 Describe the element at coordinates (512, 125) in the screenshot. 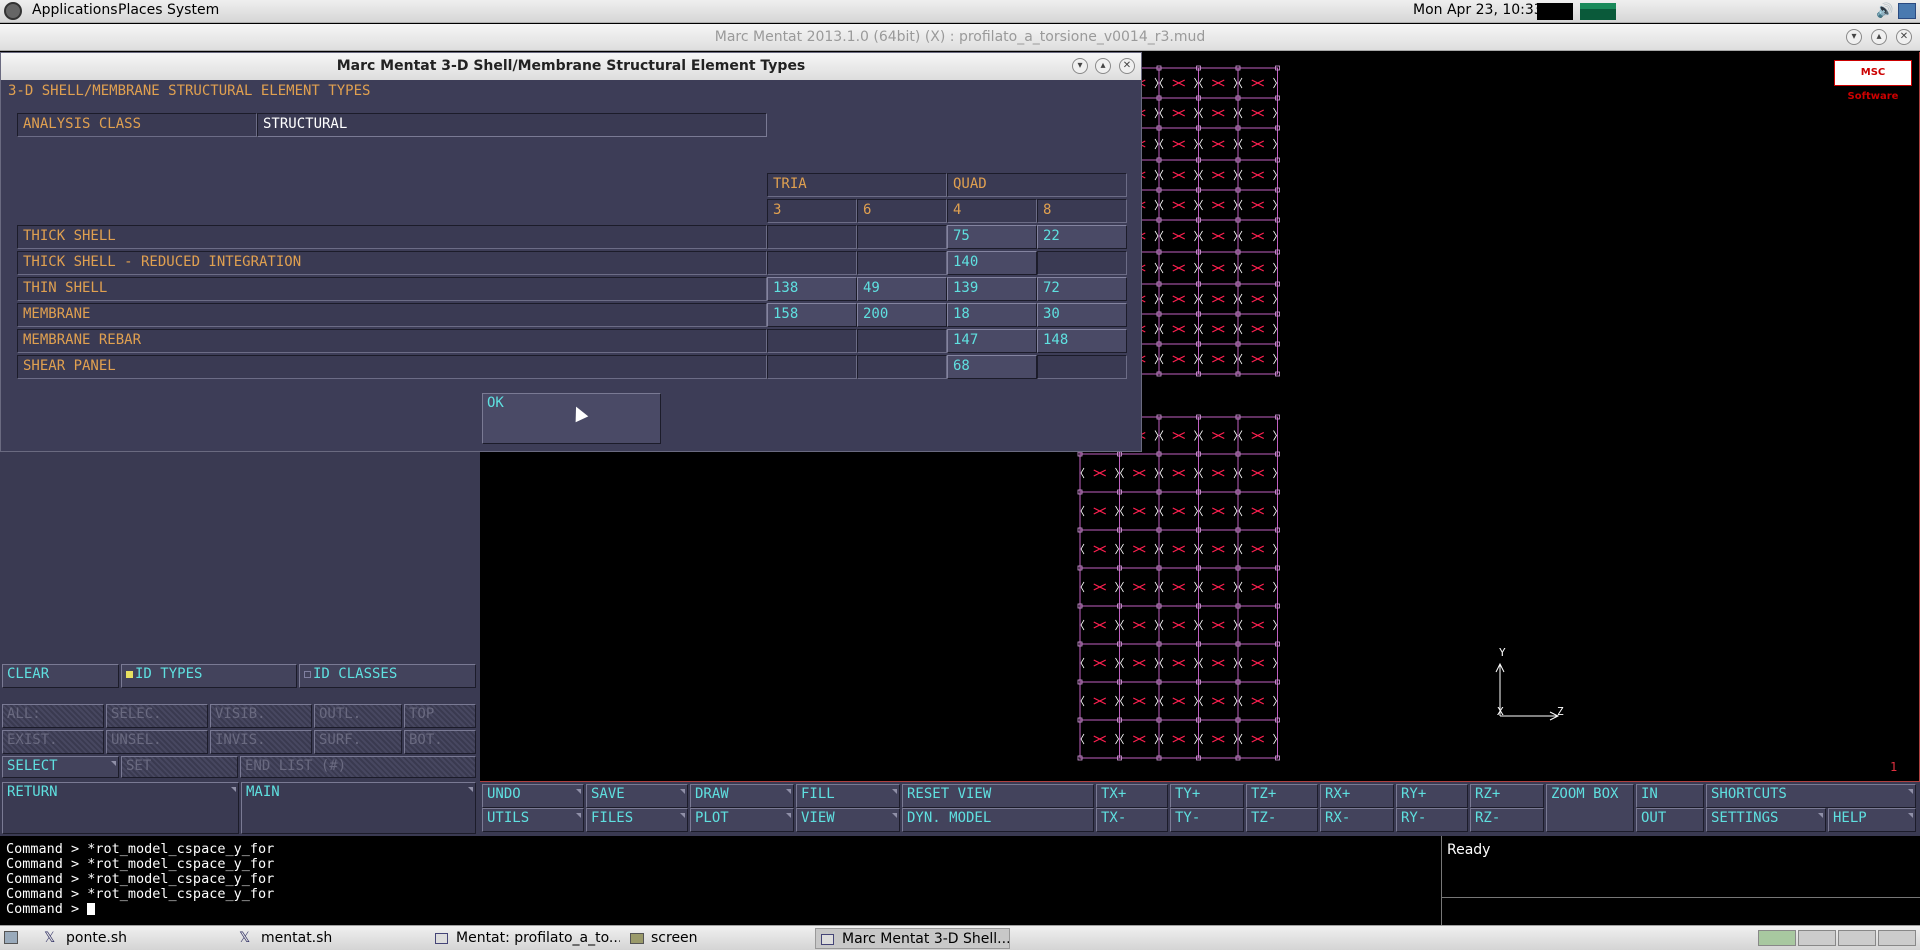

I see `analysis-class-field: STRUCTURAL` at that location.